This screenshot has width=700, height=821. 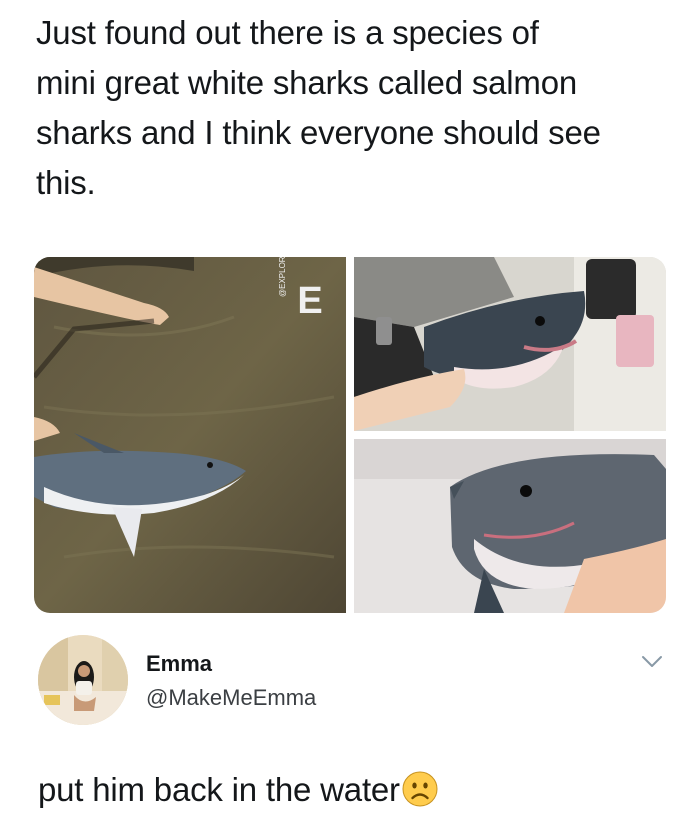 What do you see at coordinates (310, 301) in the screenshot?
I see `watermark-logo: E` at bounding box center [310, 301].